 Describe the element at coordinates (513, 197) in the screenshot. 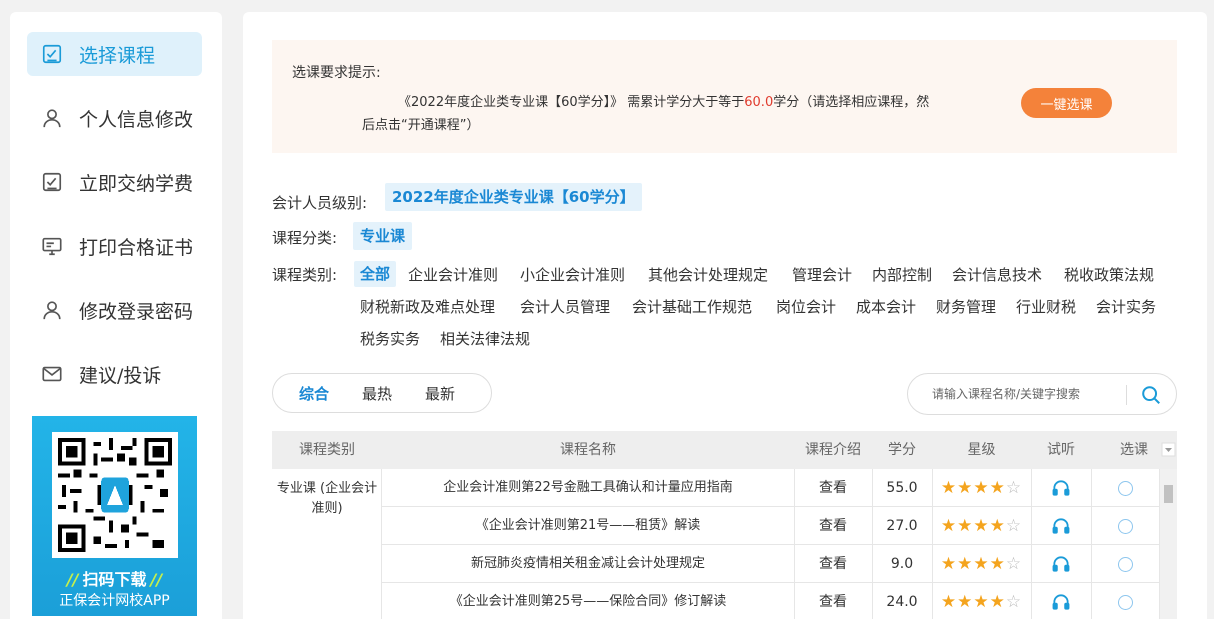

I see `level-value: 2022年度企业类专业课【60学分】` at that location.